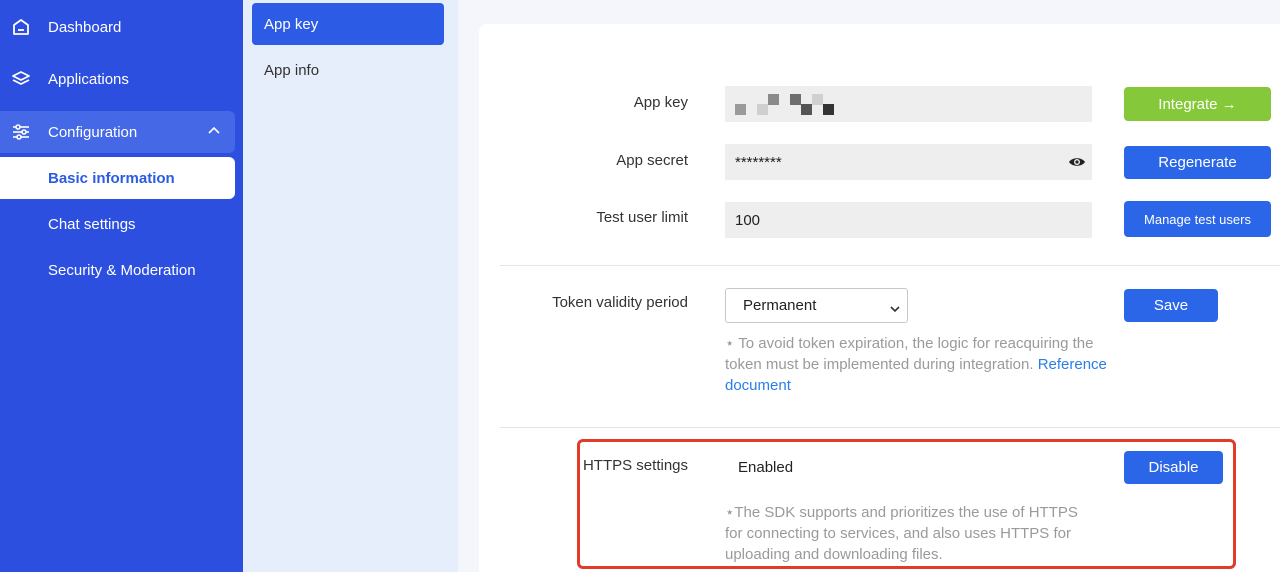 The image size is (1280, 572). What do you see at coordinates (660, 102) in the screenshot?
I see `app-key-label: App key` at bounding box center [660, 102].